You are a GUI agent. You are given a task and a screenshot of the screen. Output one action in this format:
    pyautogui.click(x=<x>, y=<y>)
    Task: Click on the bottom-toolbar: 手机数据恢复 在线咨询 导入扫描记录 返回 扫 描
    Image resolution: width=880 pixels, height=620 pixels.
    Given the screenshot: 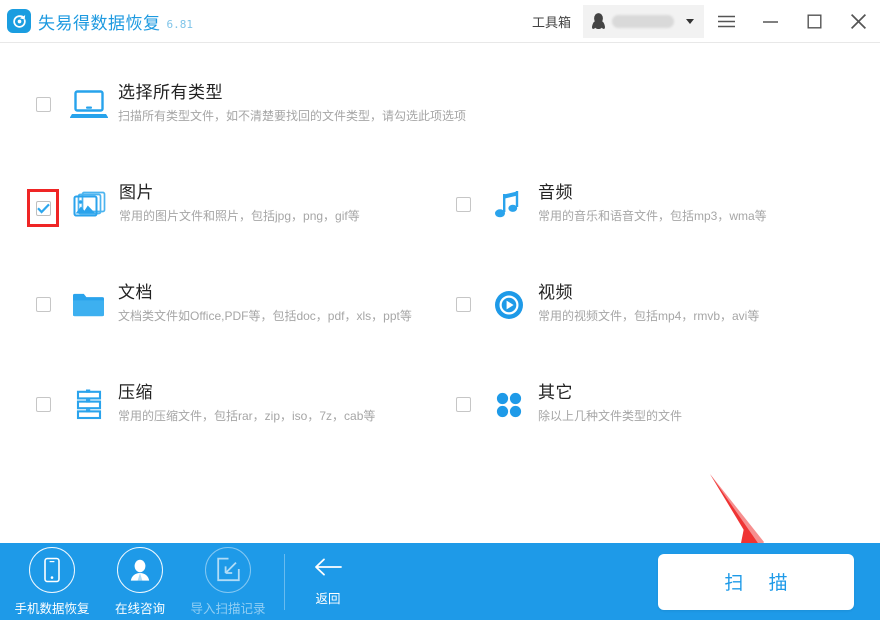 What is the action you would take?
    pyautogui.click(x=440, y=581)
    